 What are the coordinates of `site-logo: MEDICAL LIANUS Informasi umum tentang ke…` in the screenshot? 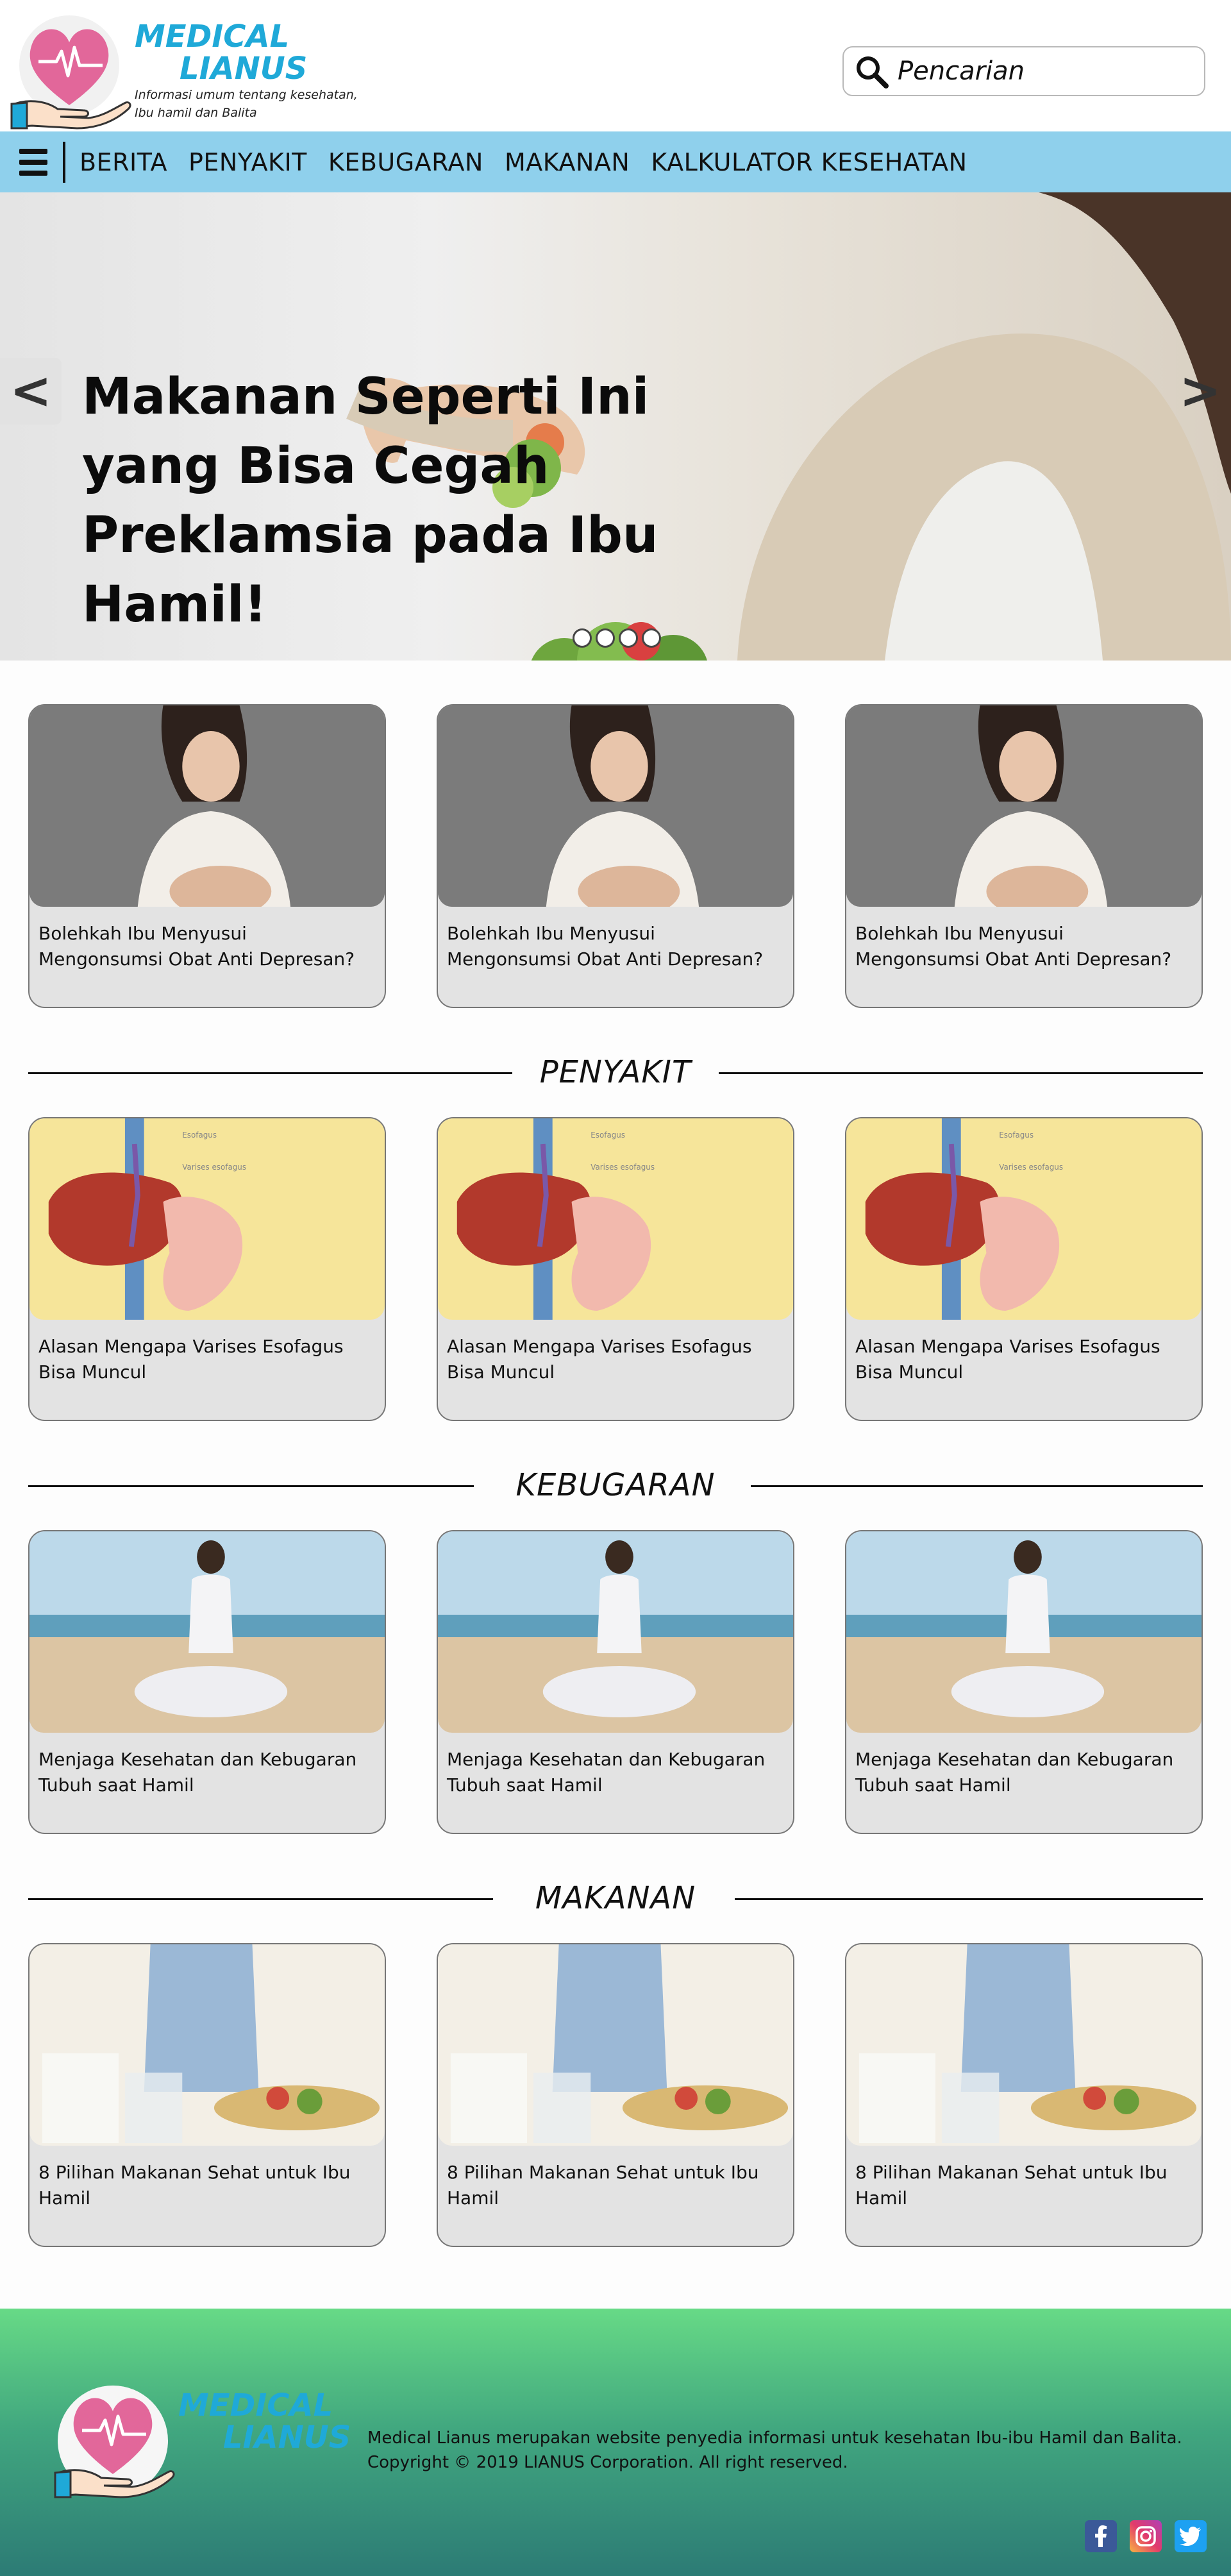 It's located at (192, 70).